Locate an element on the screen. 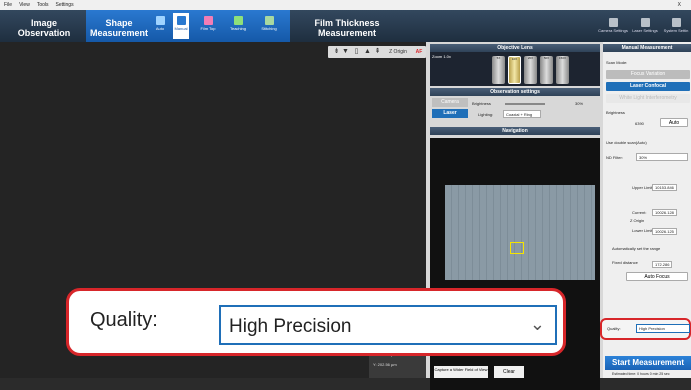 The width and height of the screenshot is (691, 390). estimated-time: Estimated time: 0 hours 0 min 25 sec is located at coordinates (641, 374).